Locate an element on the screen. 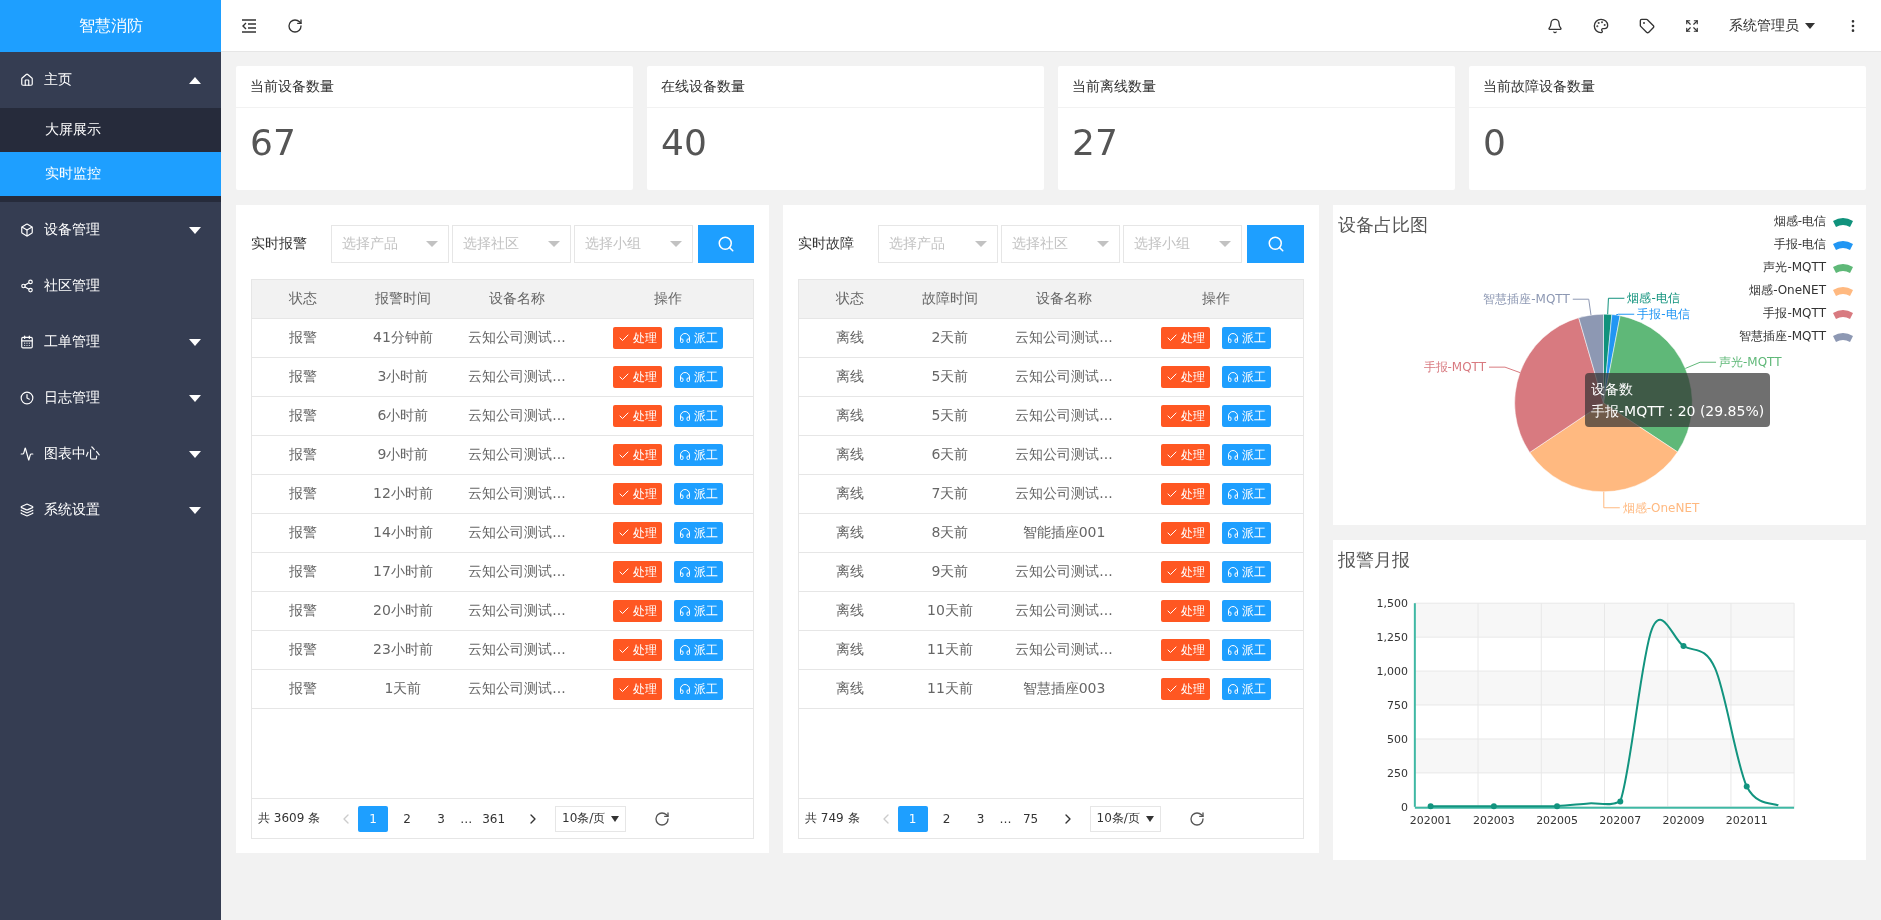 This screenshot has width=1881, height=920. logo: 智慧消防 is located at coordinates (110, 26).